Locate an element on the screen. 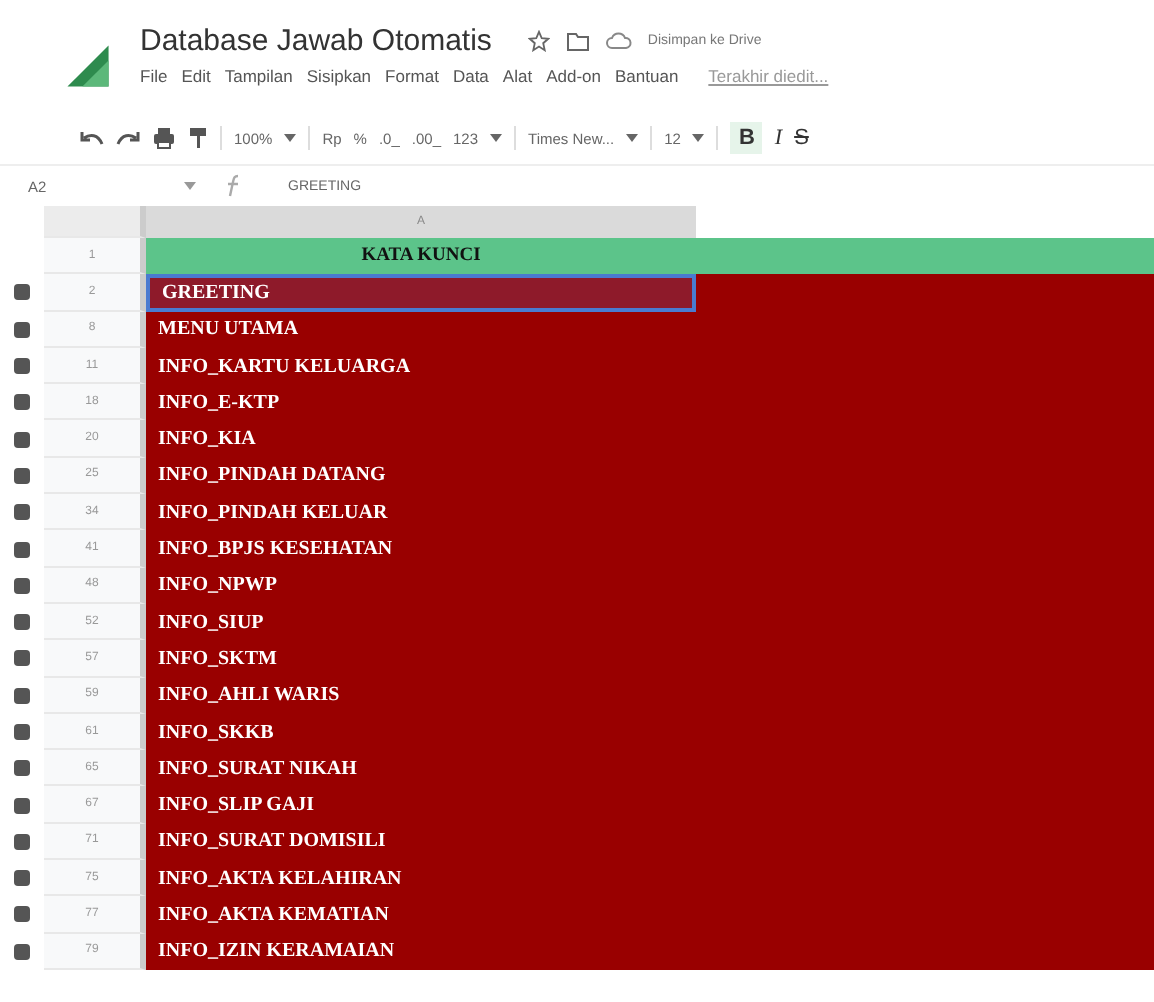  menu-item: Bantuan is located at coordinates (647, 76).